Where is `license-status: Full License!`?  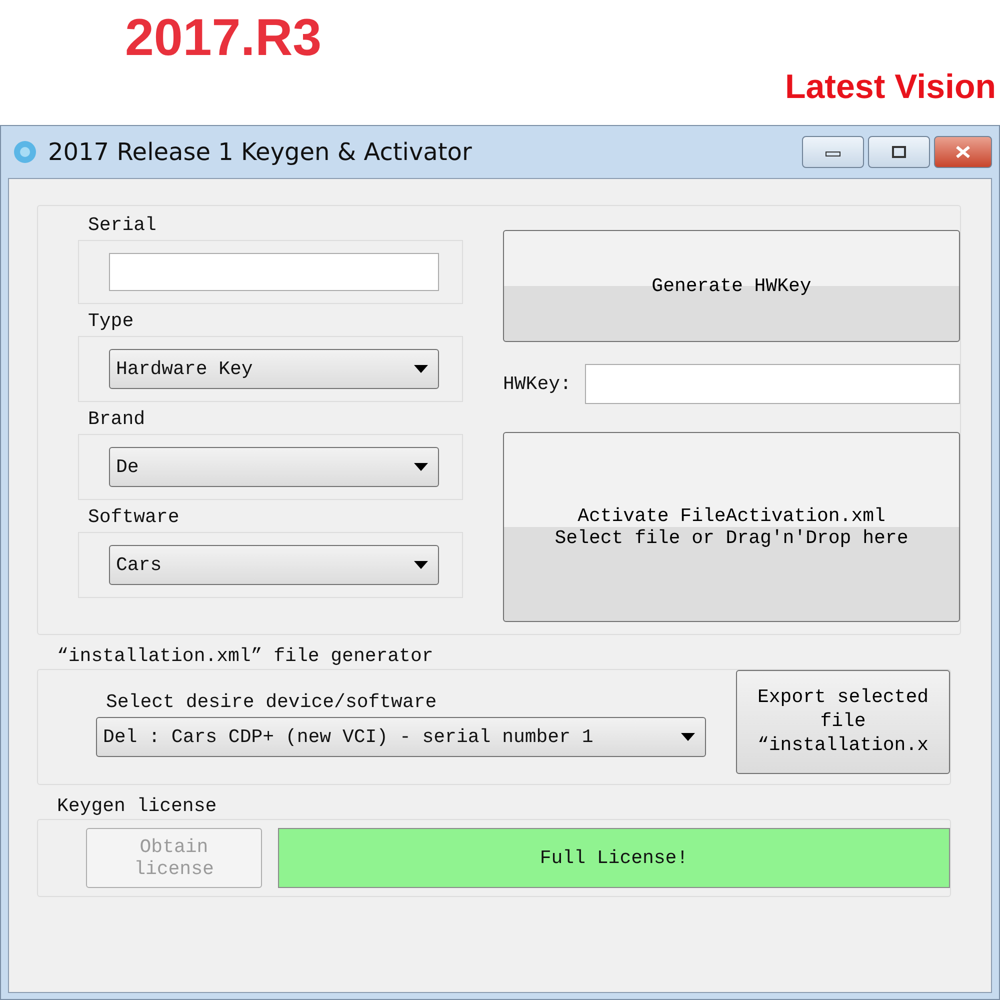 license-status: Full License! is located at coordinates (614, 858).